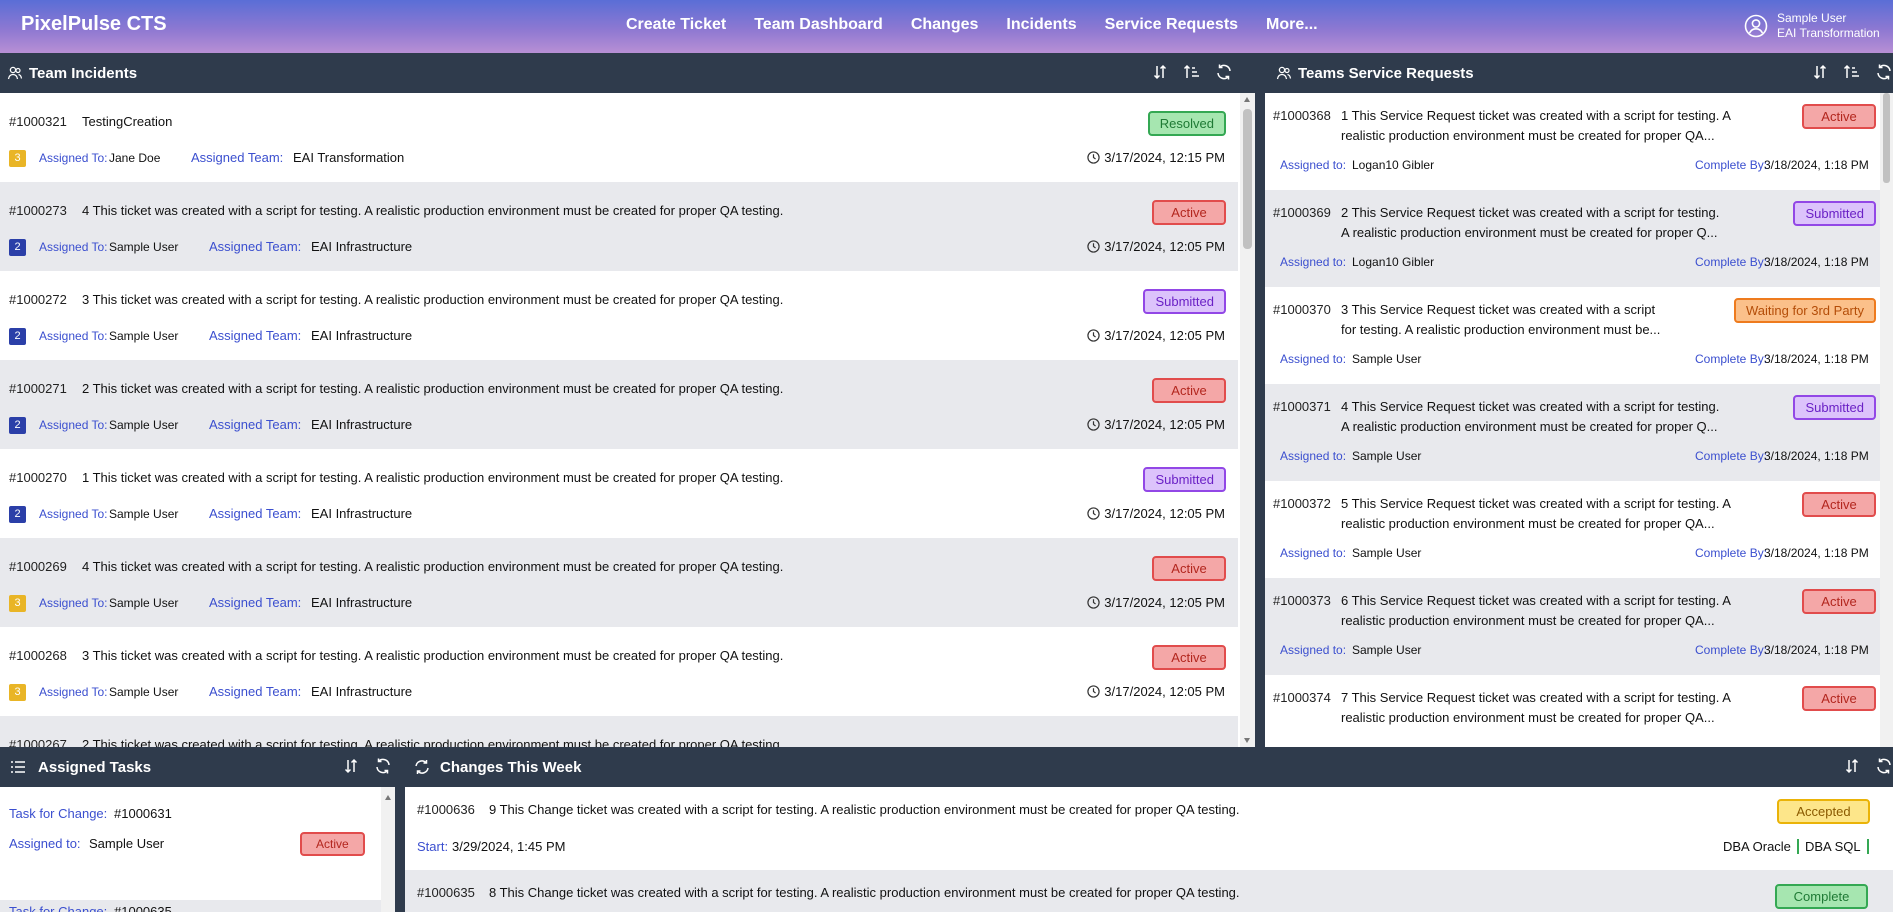 The height and width of the screenshot is (912, 1893). I want to click on incident-id: #1000268, so click(38, 655).